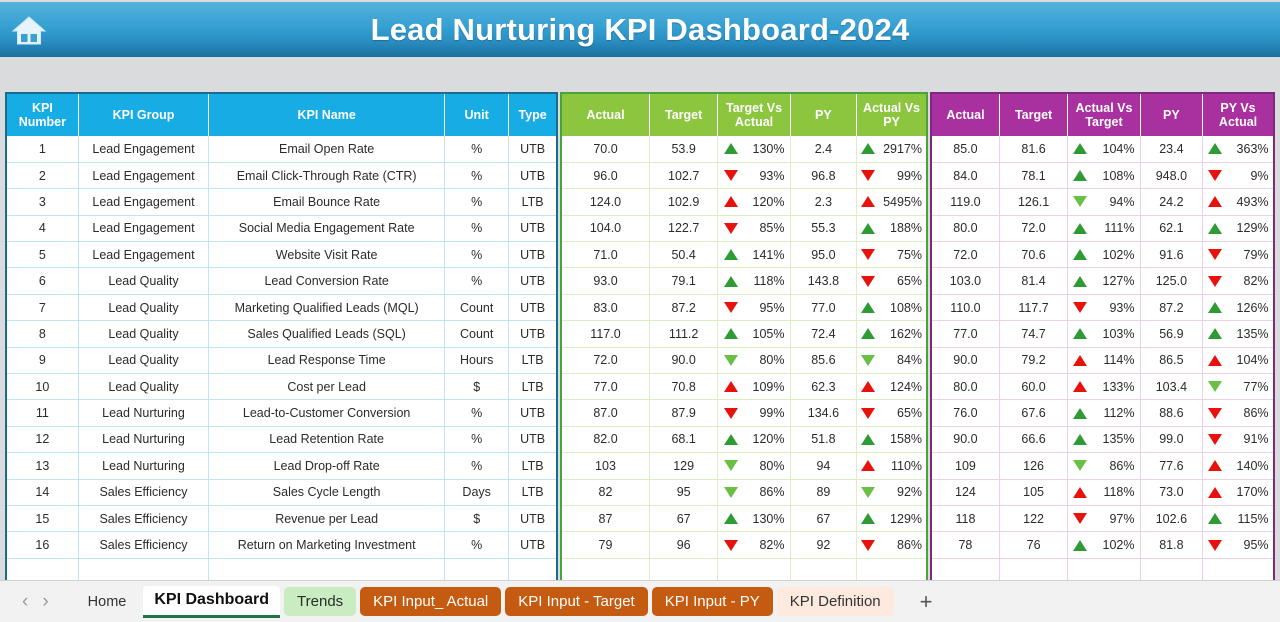 Image resolution: width=1280 pixels, height=622 pixels. Describe the element at coordinates (25, 601) in the screenshot. I see `chevron-left-icon: ‹` at that location.